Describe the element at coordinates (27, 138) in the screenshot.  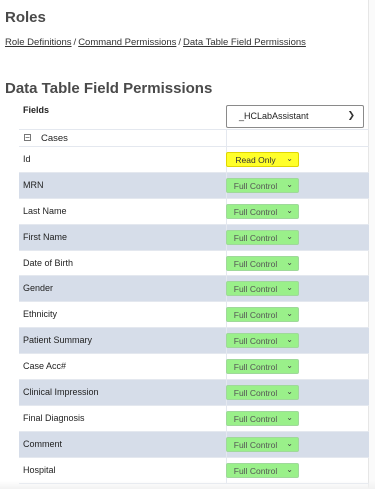
I see `collapse-icon: −` at that location.